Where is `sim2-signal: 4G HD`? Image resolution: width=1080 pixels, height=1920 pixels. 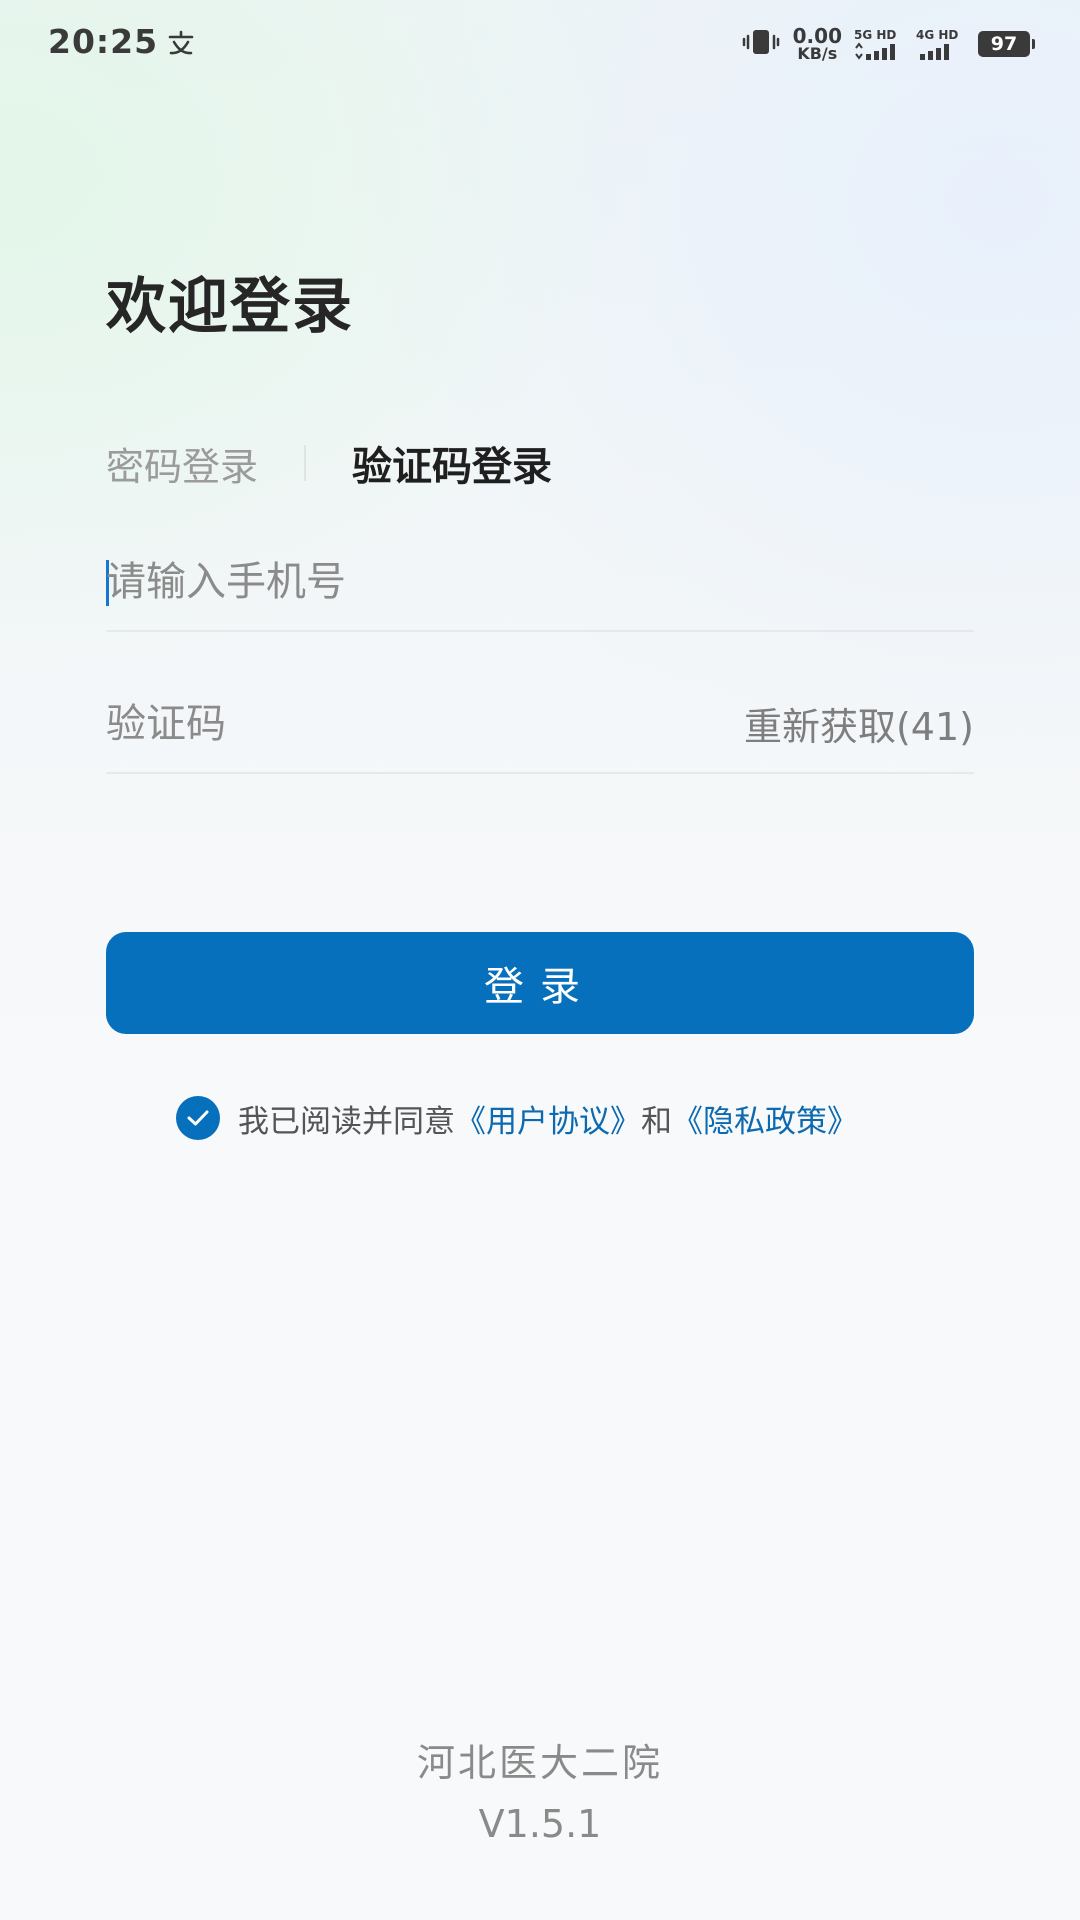
sim2-signal: 4G HD is located at coordinates (941, 44).